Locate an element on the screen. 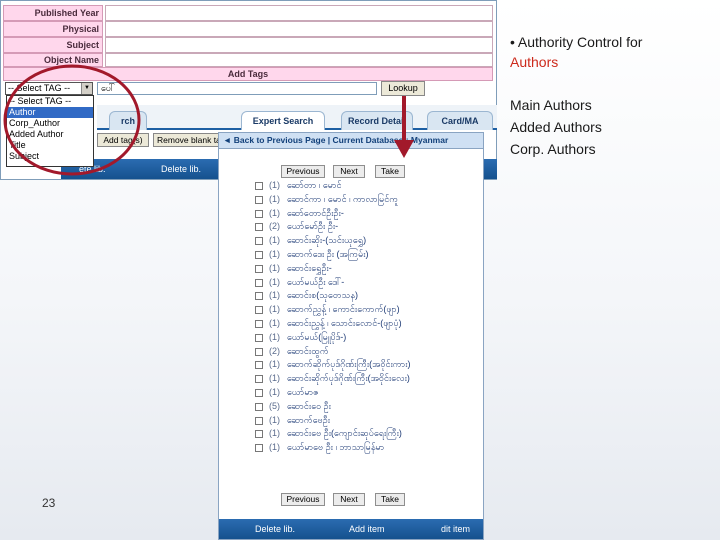 The height and width of the screenshot is (540, 720). result-author-name: ဆော်တောင်ဦးဦး- is located at coordinates (315, 213).